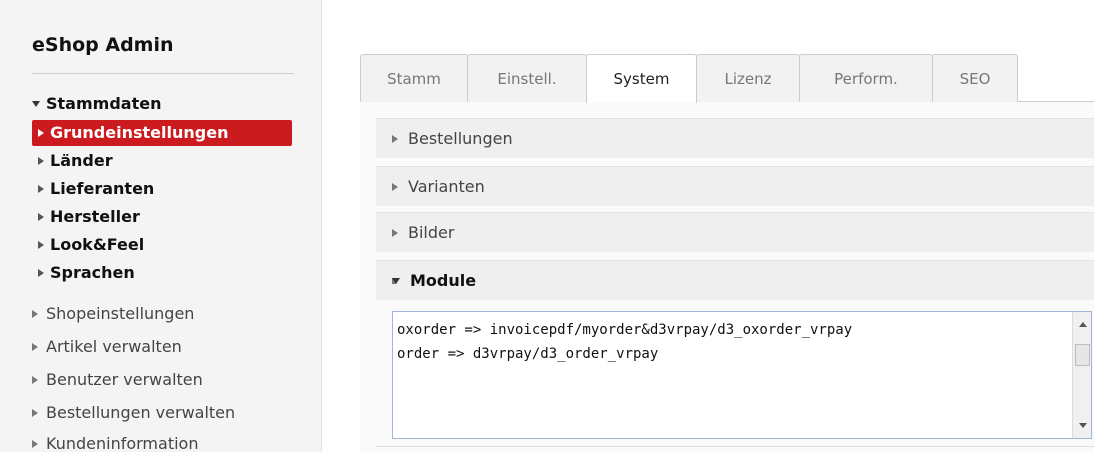 Image resolution: width=1094 pixels, height=458 pixels. Describe the element at coordinates (104, 103) in the screenshot. I see `nav-group-label: Stammdaten` at that location.